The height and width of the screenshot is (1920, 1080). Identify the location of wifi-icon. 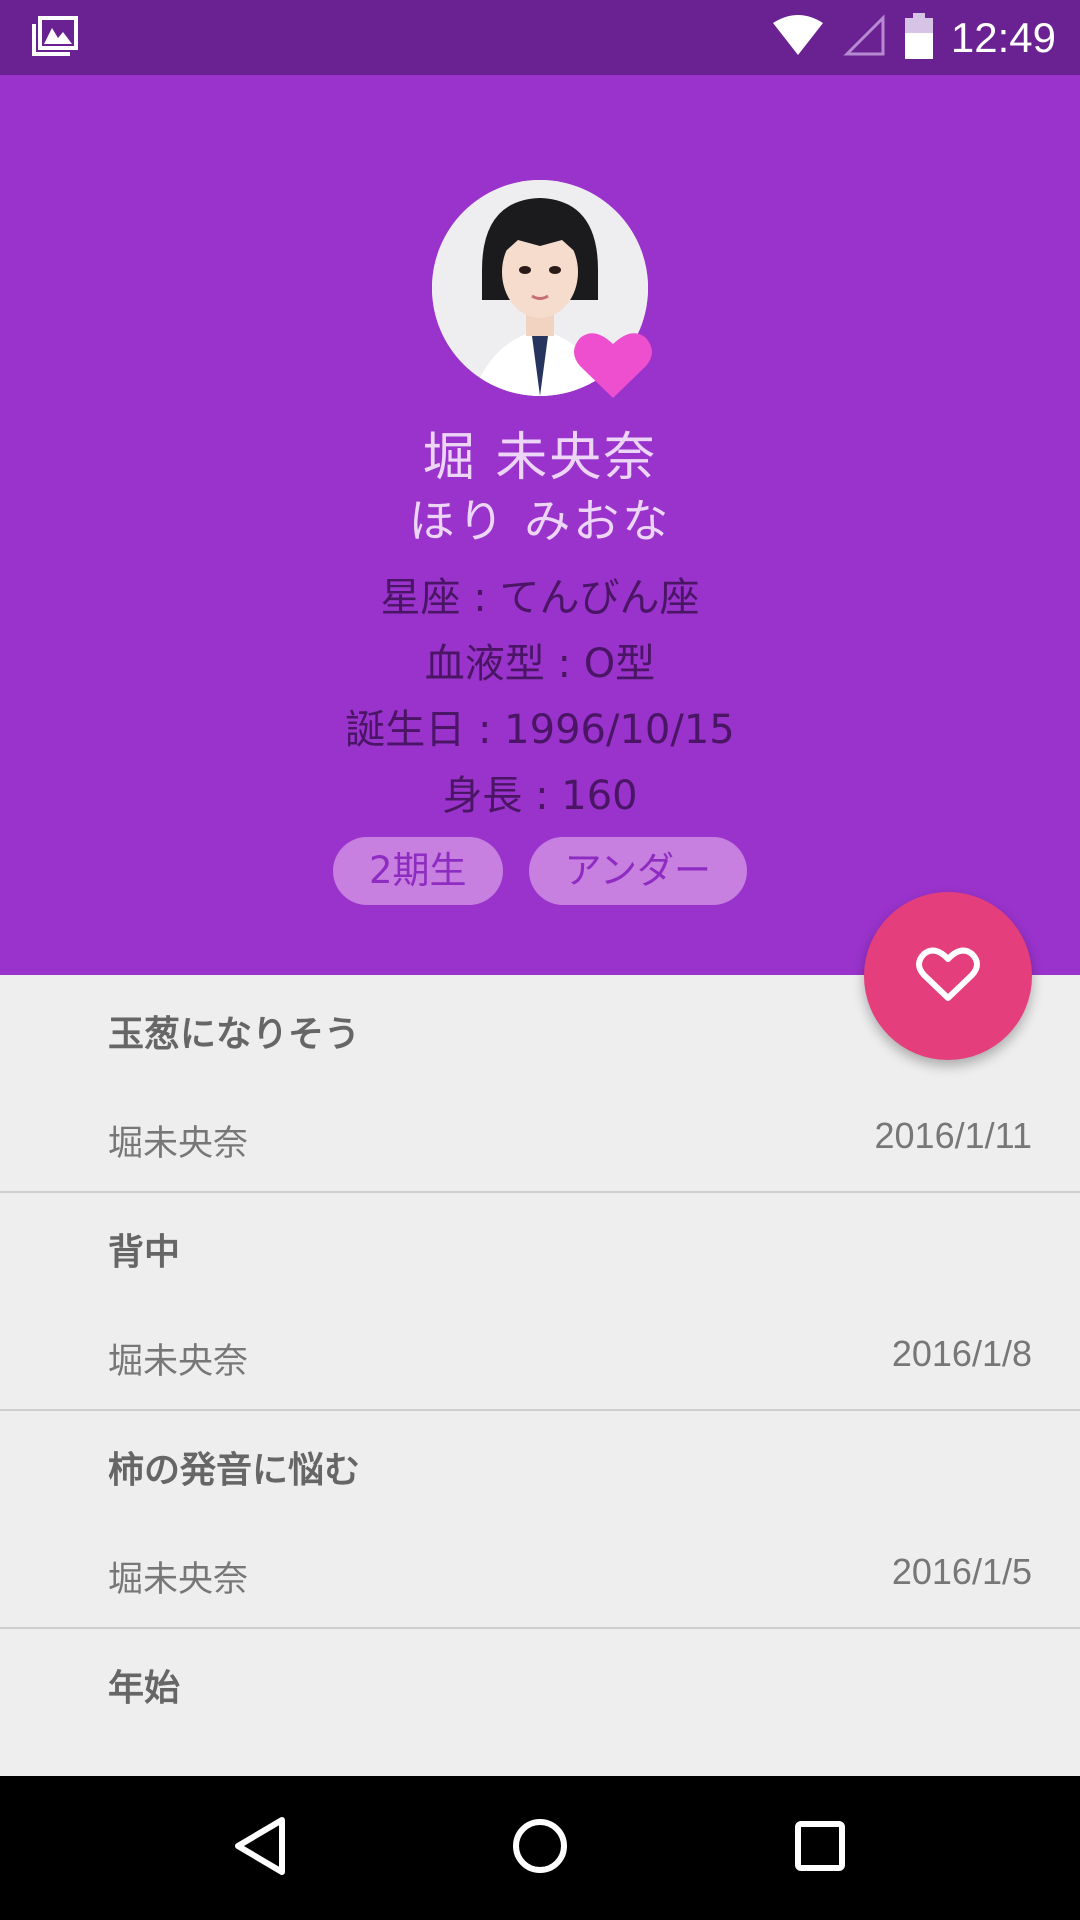
(798, 37).